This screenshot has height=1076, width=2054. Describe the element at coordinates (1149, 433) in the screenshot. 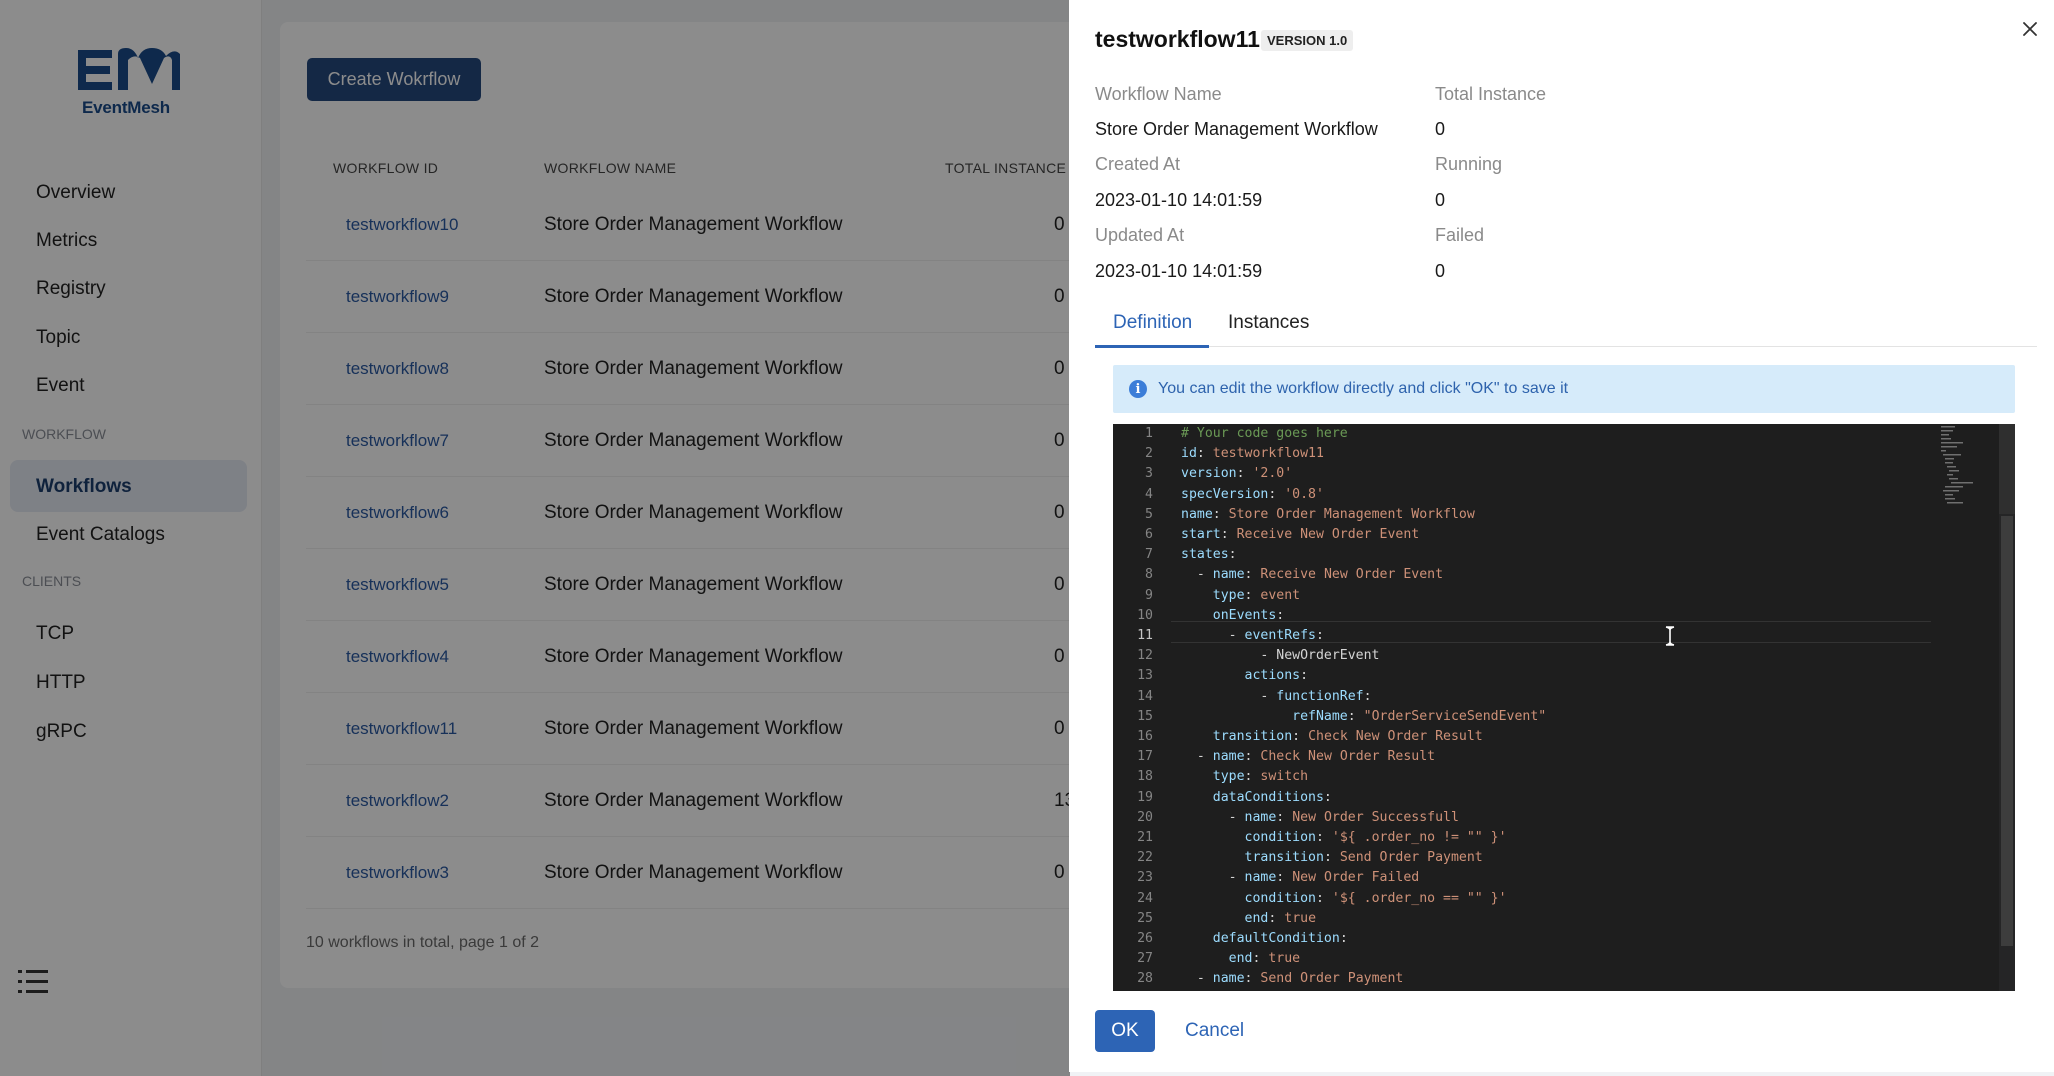

I see `line-number: 1` at that location.